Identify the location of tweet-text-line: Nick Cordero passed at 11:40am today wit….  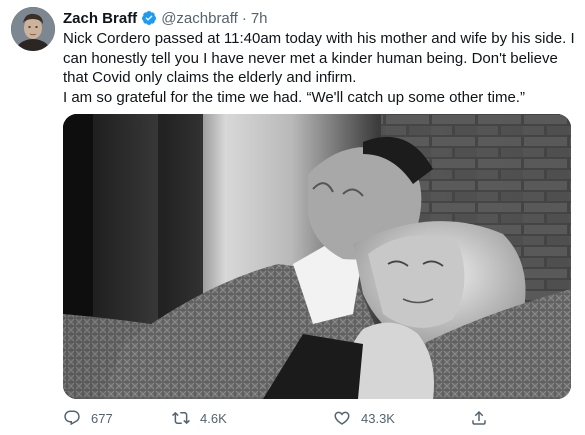
(319, 38).